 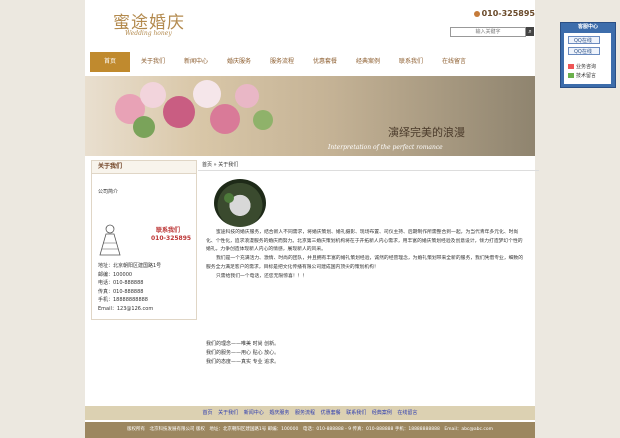 I want to click on footer-link-cases: 经典案例, so click(x=382, y=413).